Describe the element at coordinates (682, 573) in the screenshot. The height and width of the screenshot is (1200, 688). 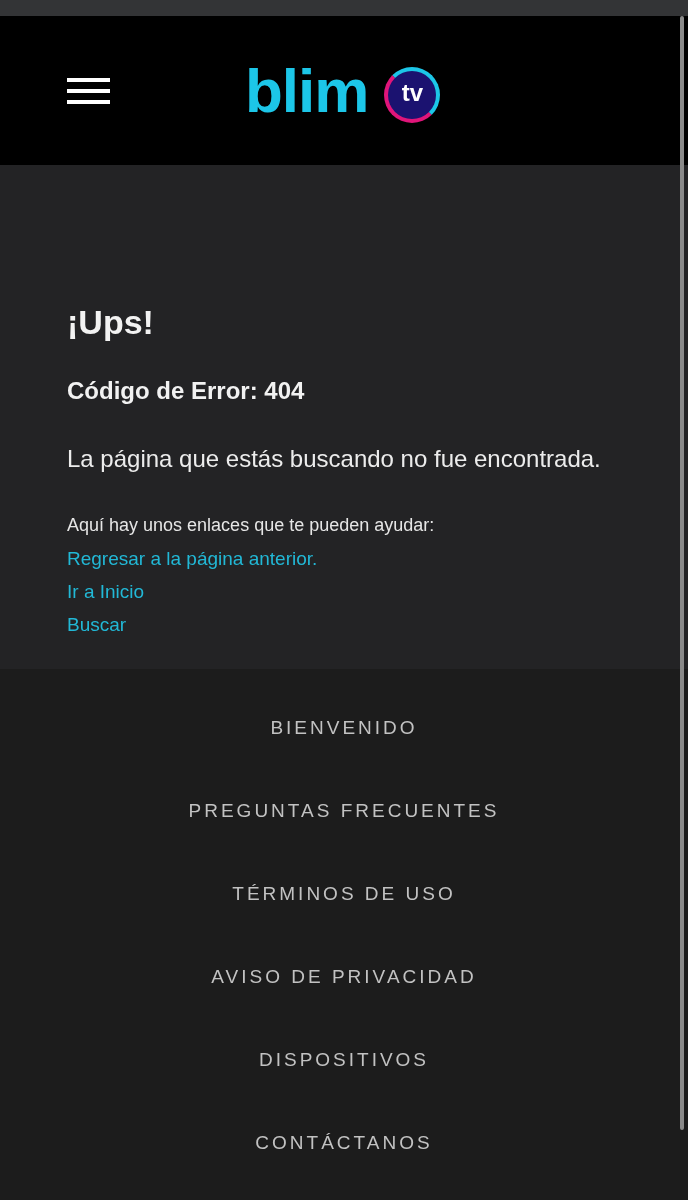
I see `scrollbar-thumb` at that location.